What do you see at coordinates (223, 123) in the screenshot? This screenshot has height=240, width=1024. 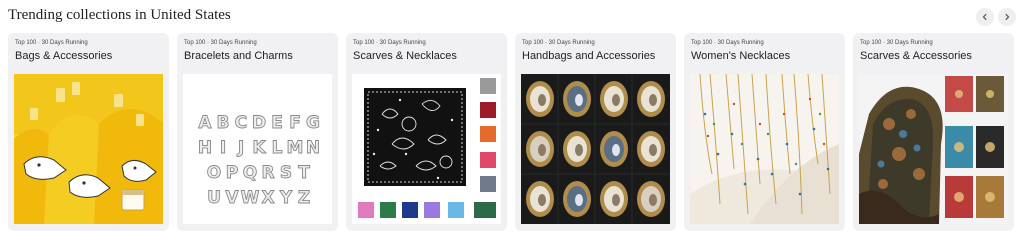 I see `charm-letter: B` at bounding box center [223, 123].